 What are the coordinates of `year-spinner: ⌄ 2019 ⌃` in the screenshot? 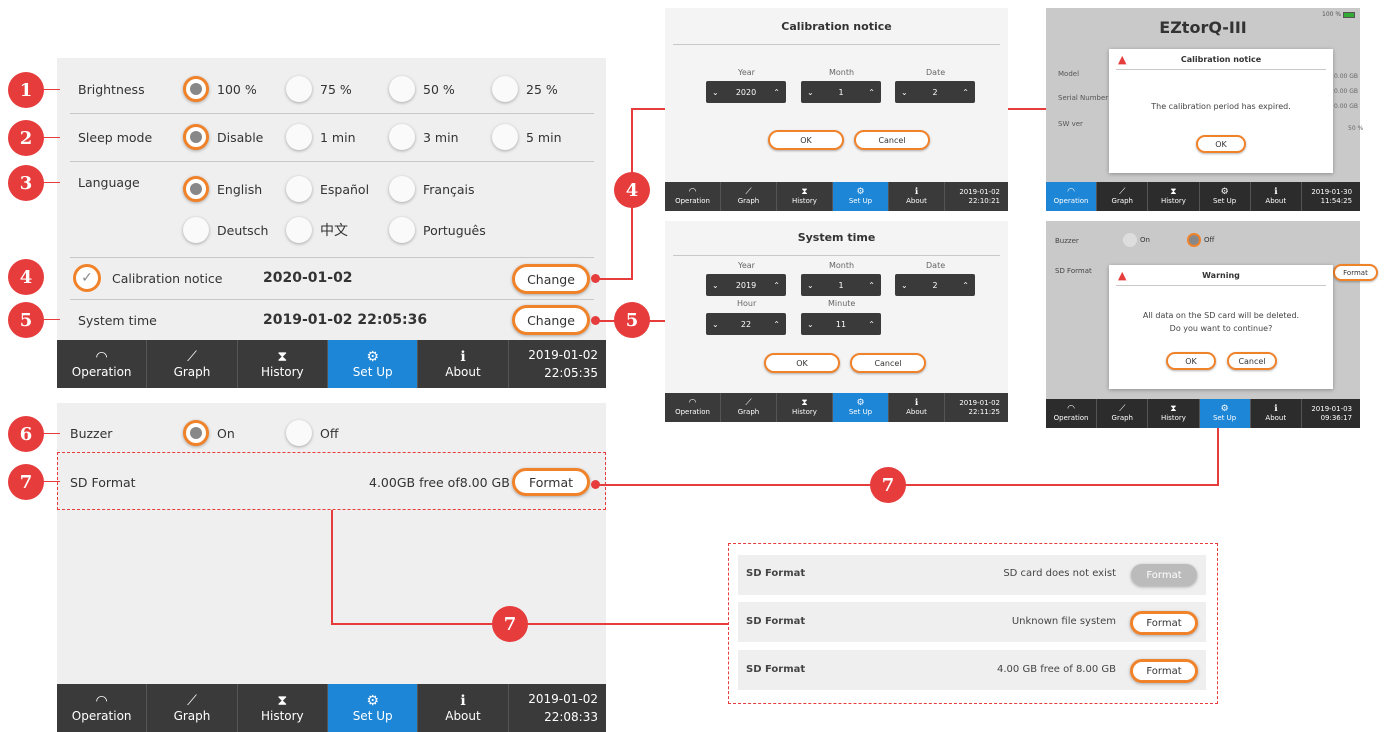 It's located at (746, 285).